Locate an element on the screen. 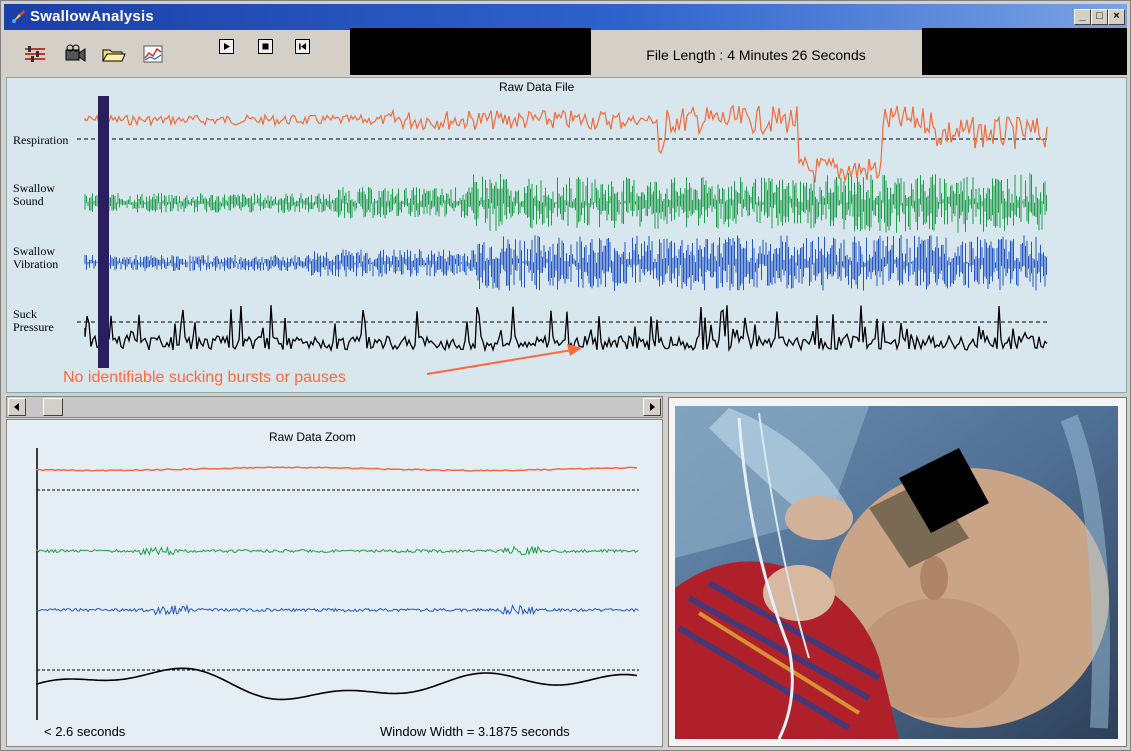 The image size is (1131, 751). title-bar: SwallowAnalysis _ □ × is located at coordinates (565, 17).